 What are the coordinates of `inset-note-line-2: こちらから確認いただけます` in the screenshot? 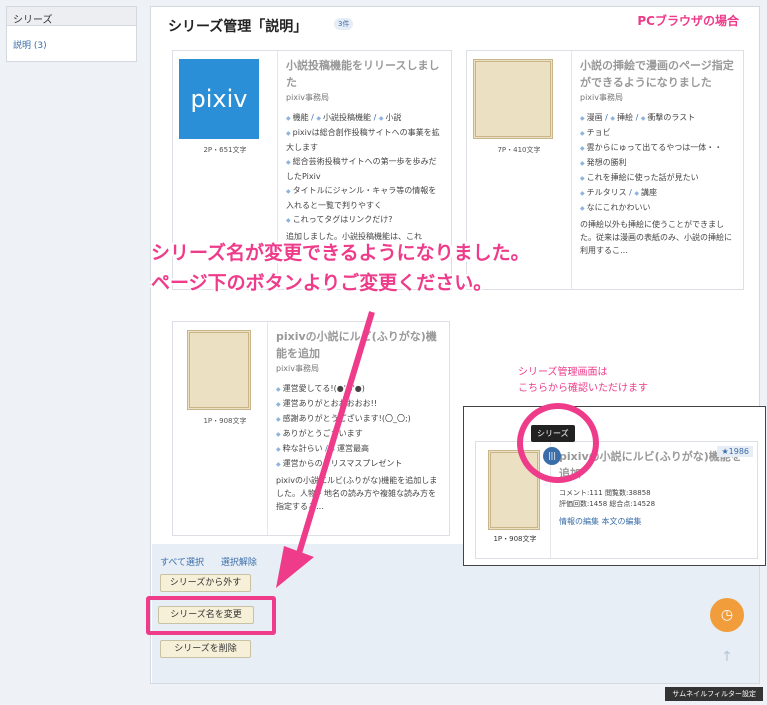 It's located at (583, 388).